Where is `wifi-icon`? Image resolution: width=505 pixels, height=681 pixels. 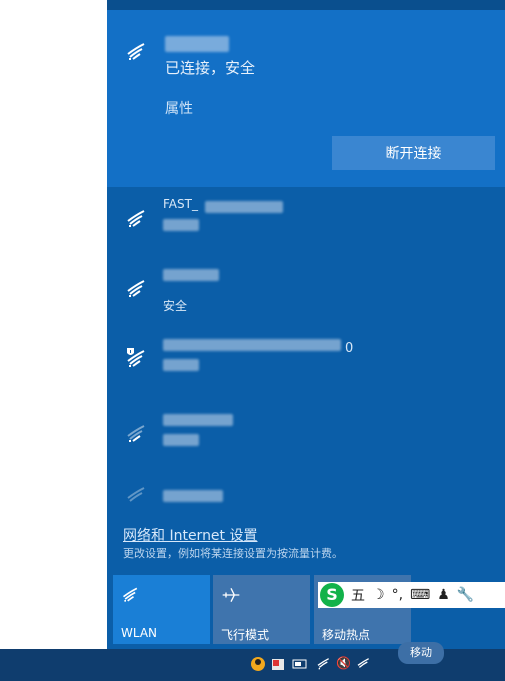
wifi-icon is located at coordinates (131, 595).